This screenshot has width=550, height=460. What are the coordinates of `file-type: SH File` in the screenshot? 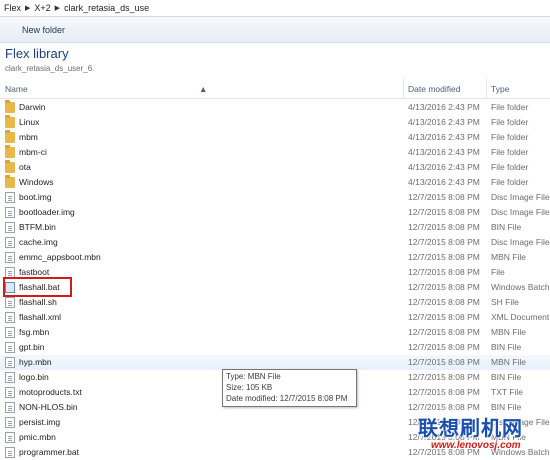 It's located at (505, 302).